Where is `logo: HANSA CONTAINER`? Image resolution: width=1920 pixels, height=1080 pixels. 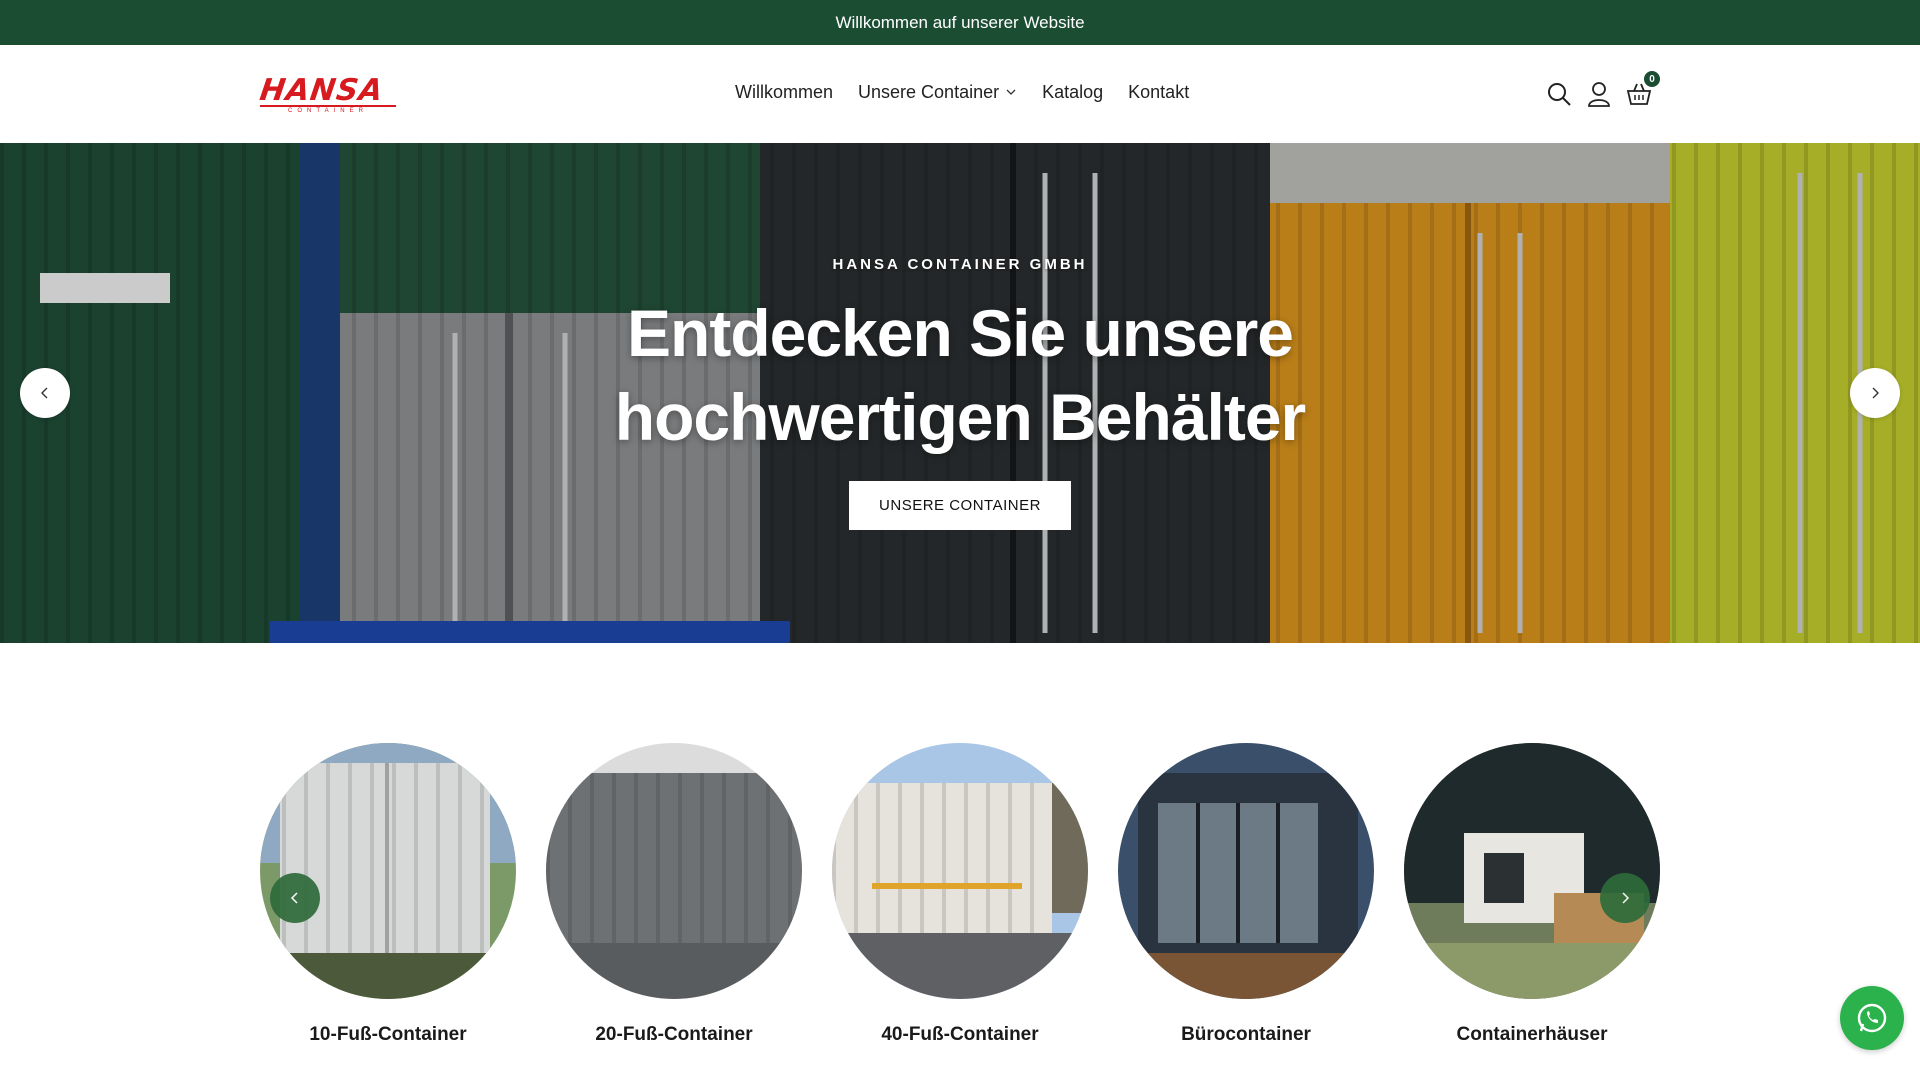
logo: HANSA CONTAINER is located at coordinates (328, 93).